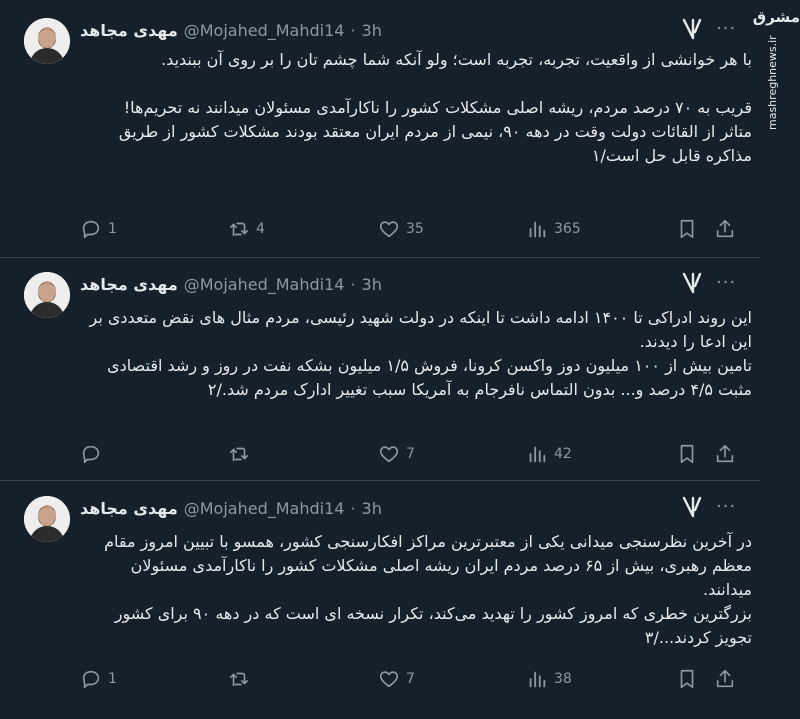  I want to click on tweet-actions: 7 42, so click(407, 455).